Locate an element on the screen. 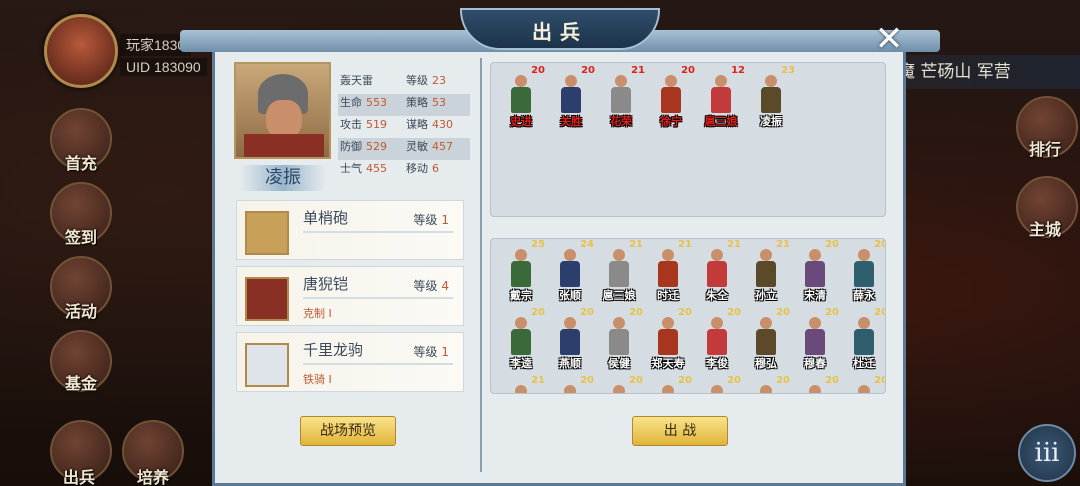  unit-card: 21 花荣 is located at coordinates (621, 98).